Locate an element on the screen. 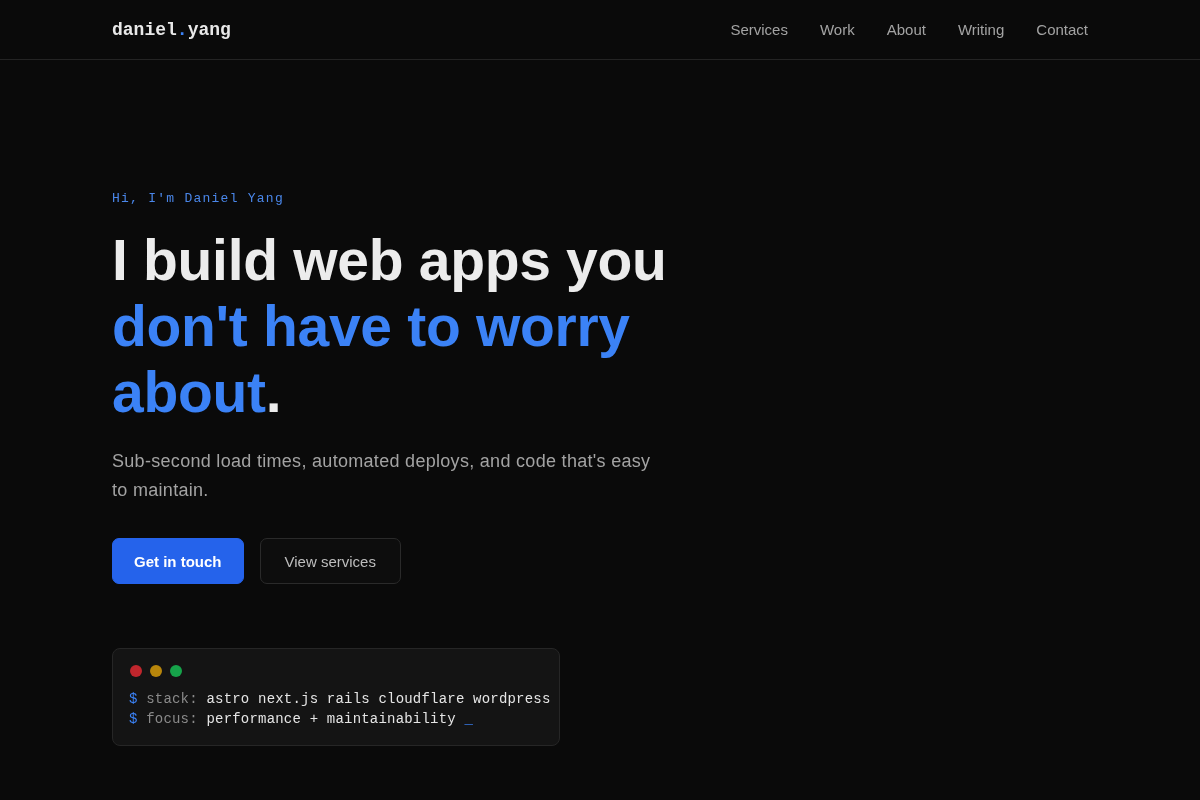  terminal-line: $ focus: performance + maintainability _ is located at coordinates (301, 719).